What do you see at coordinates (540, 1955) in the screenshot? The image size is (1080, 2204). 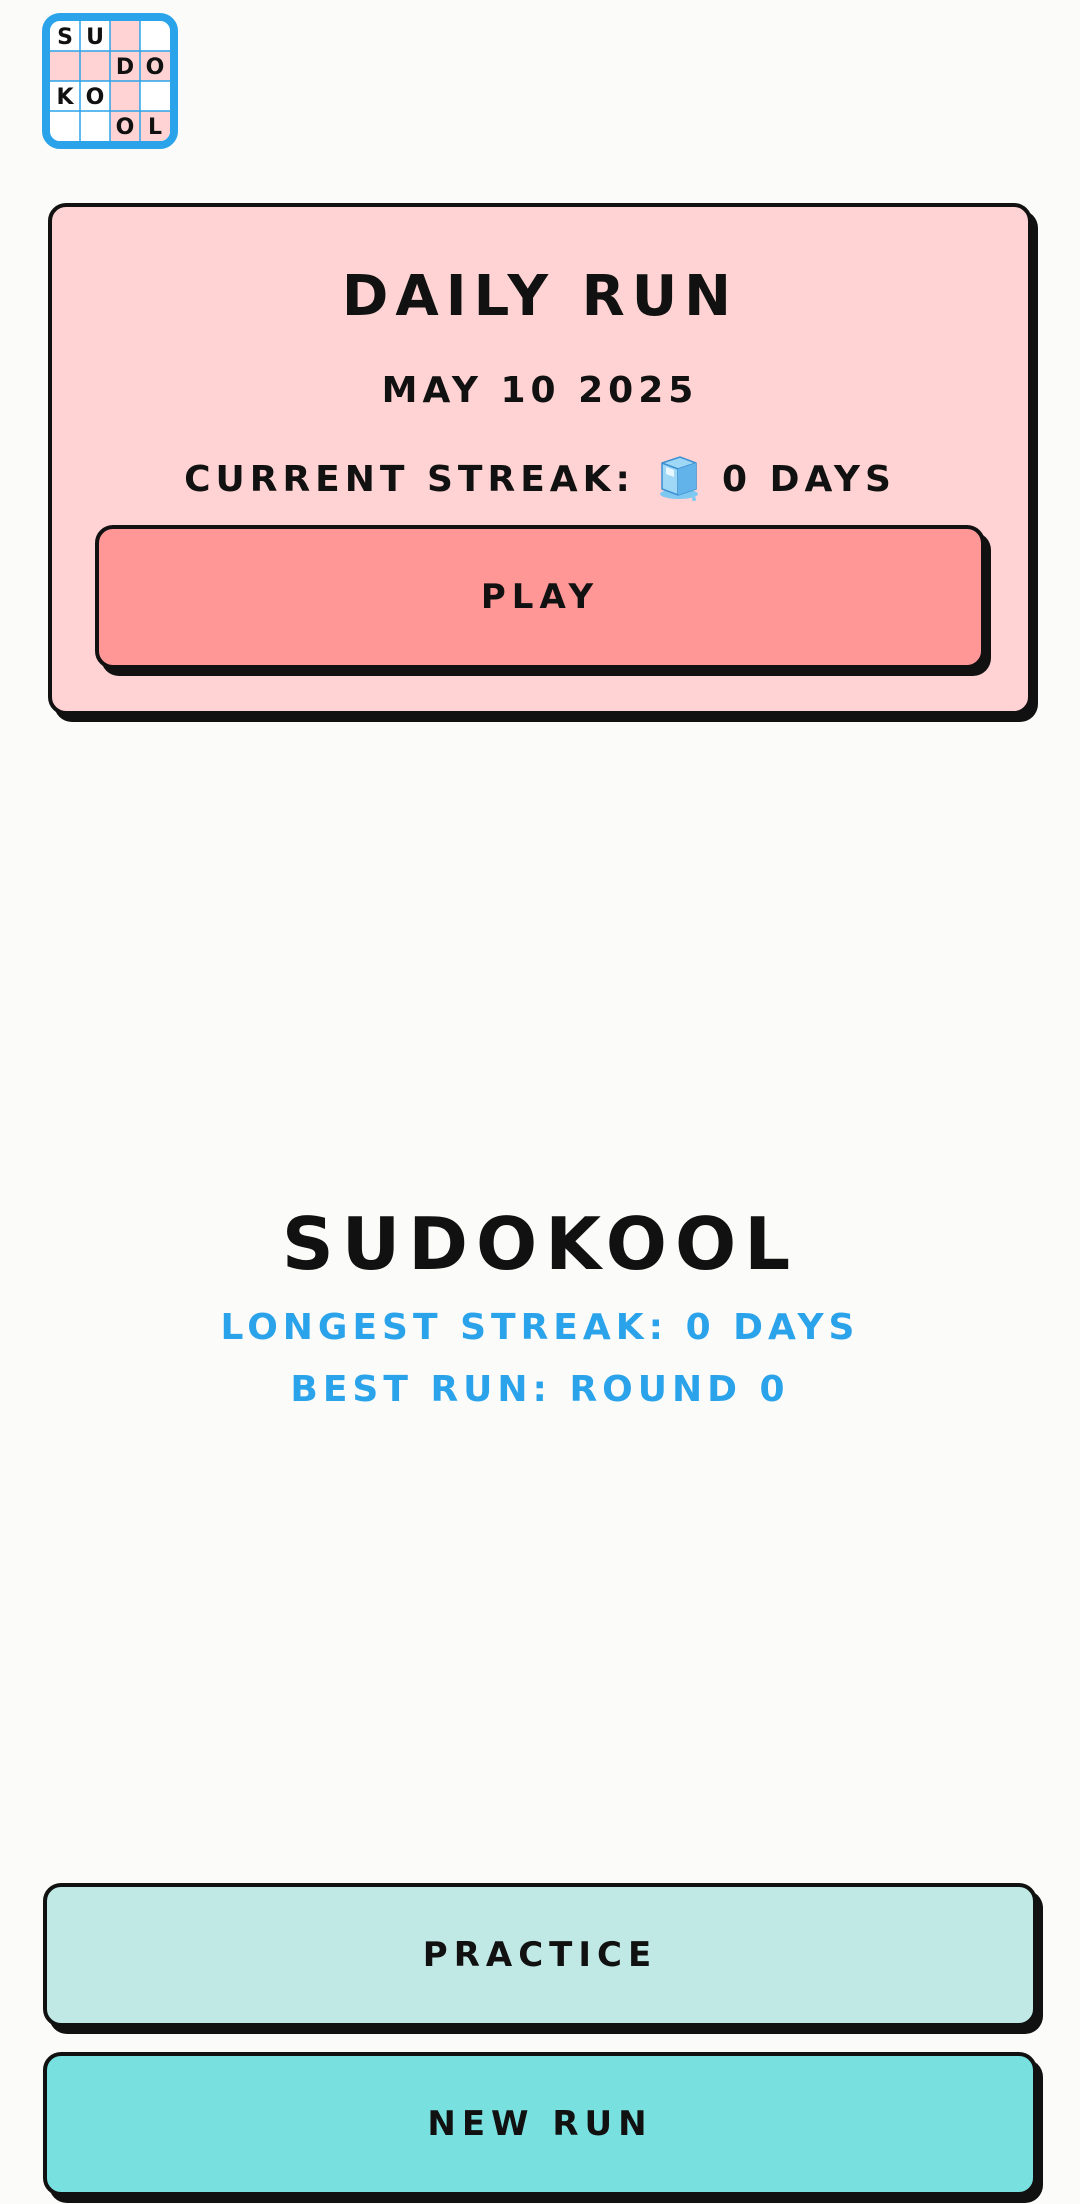 I see `practice-button: PRACTICE` at bounding box center [540, 1955].